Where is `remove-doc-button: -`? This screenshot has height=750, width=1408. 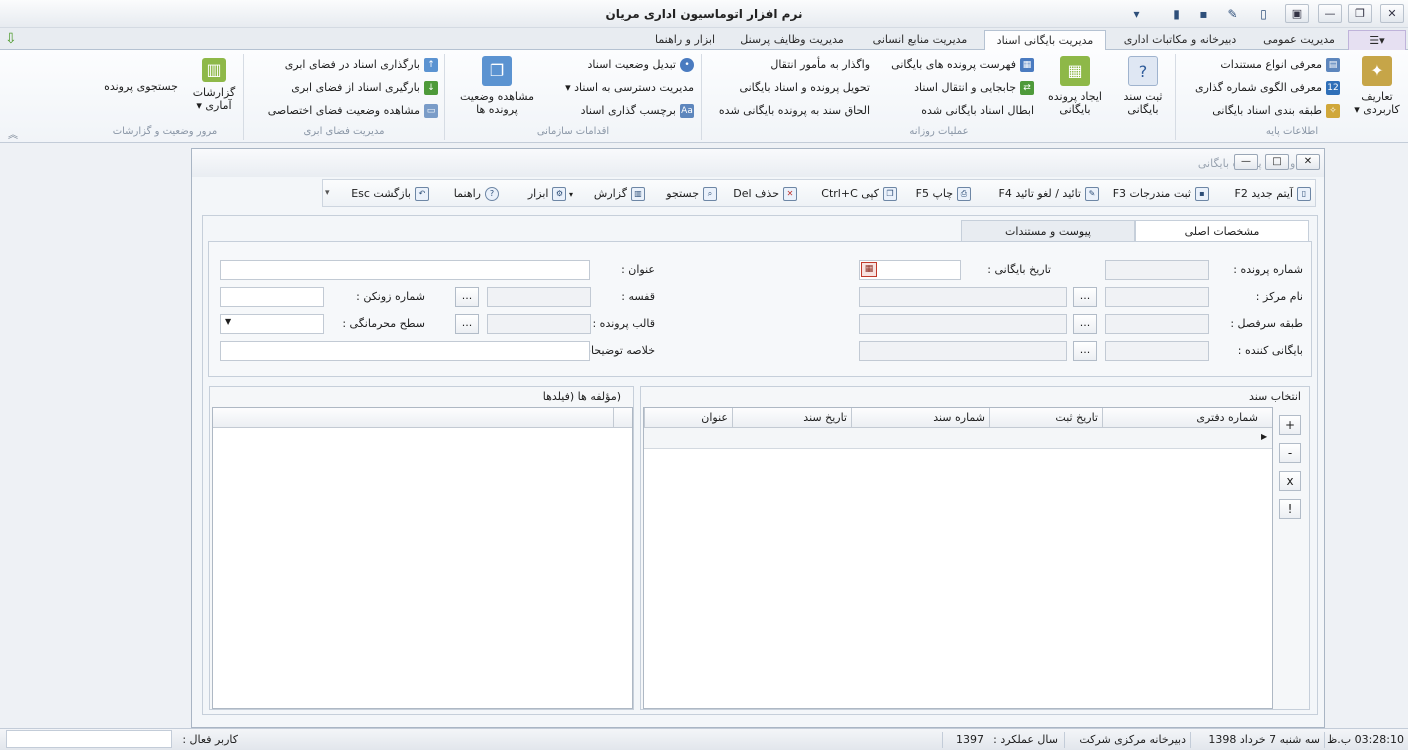
remove-doc-button: - is located at coordinates (1290, 453).